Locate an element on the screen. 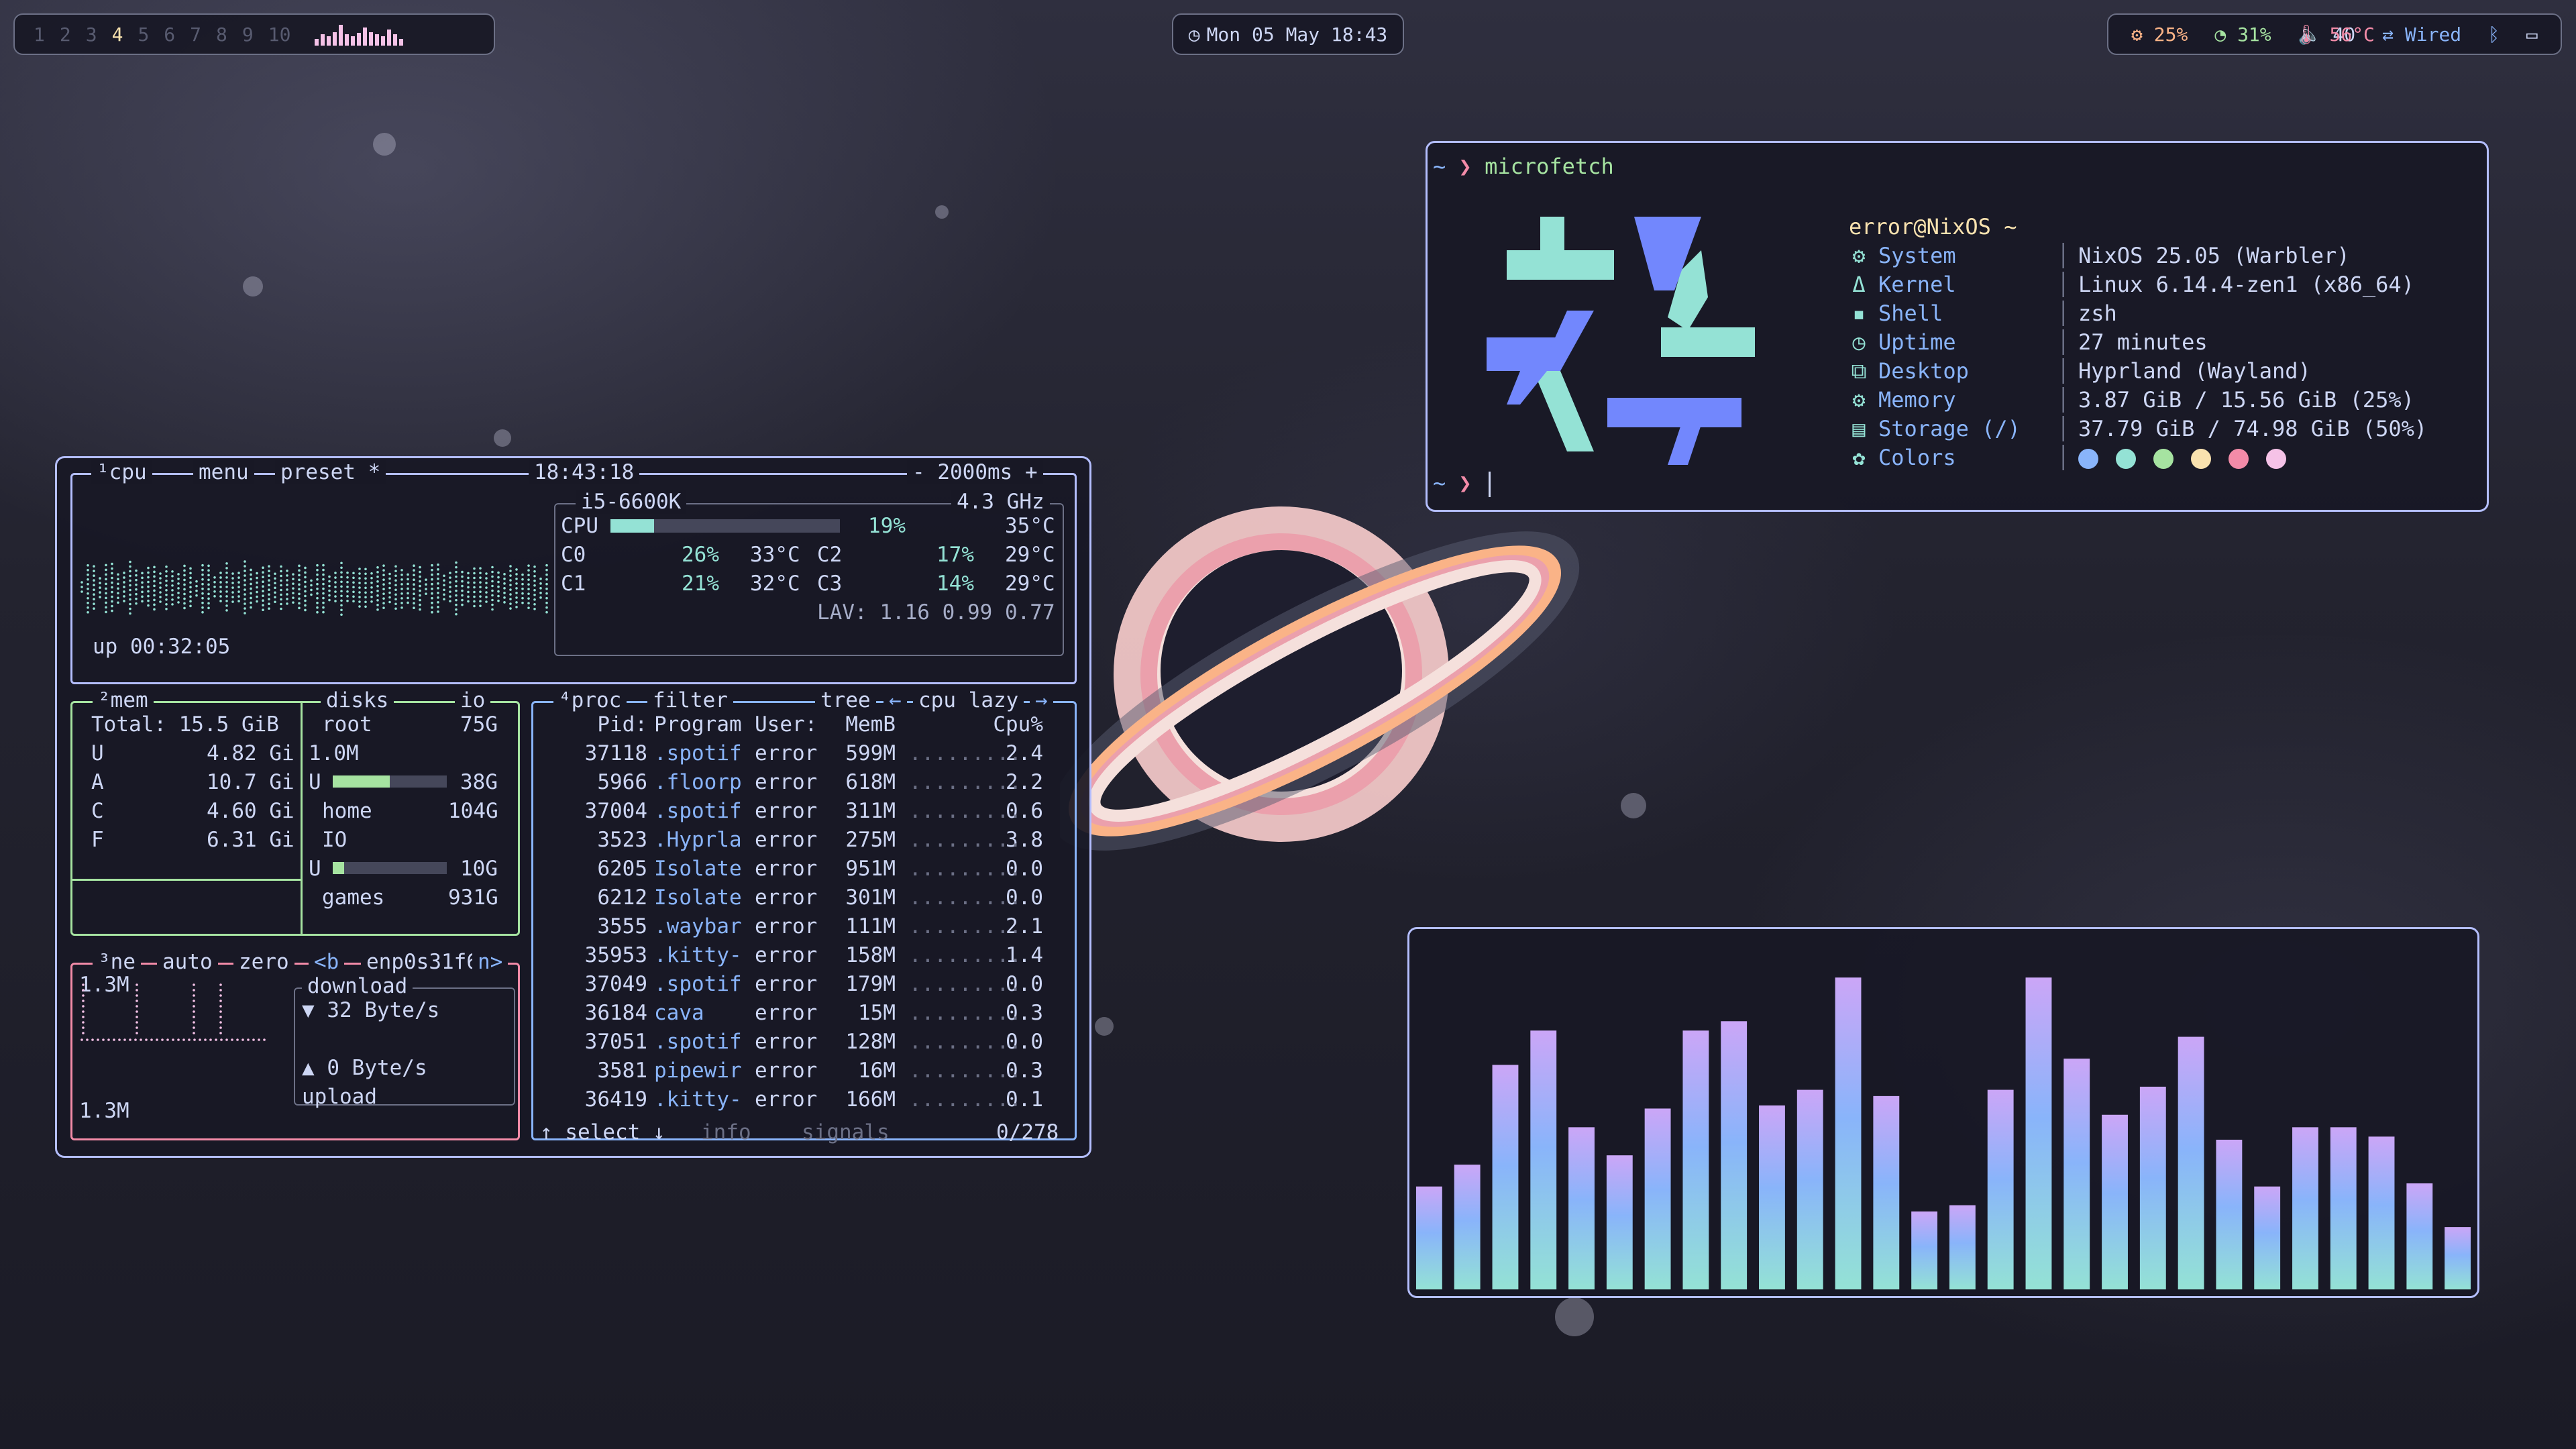 This screenshot has height=1449, width=2576. menu-button: menu is located at coordinates (223, 472).